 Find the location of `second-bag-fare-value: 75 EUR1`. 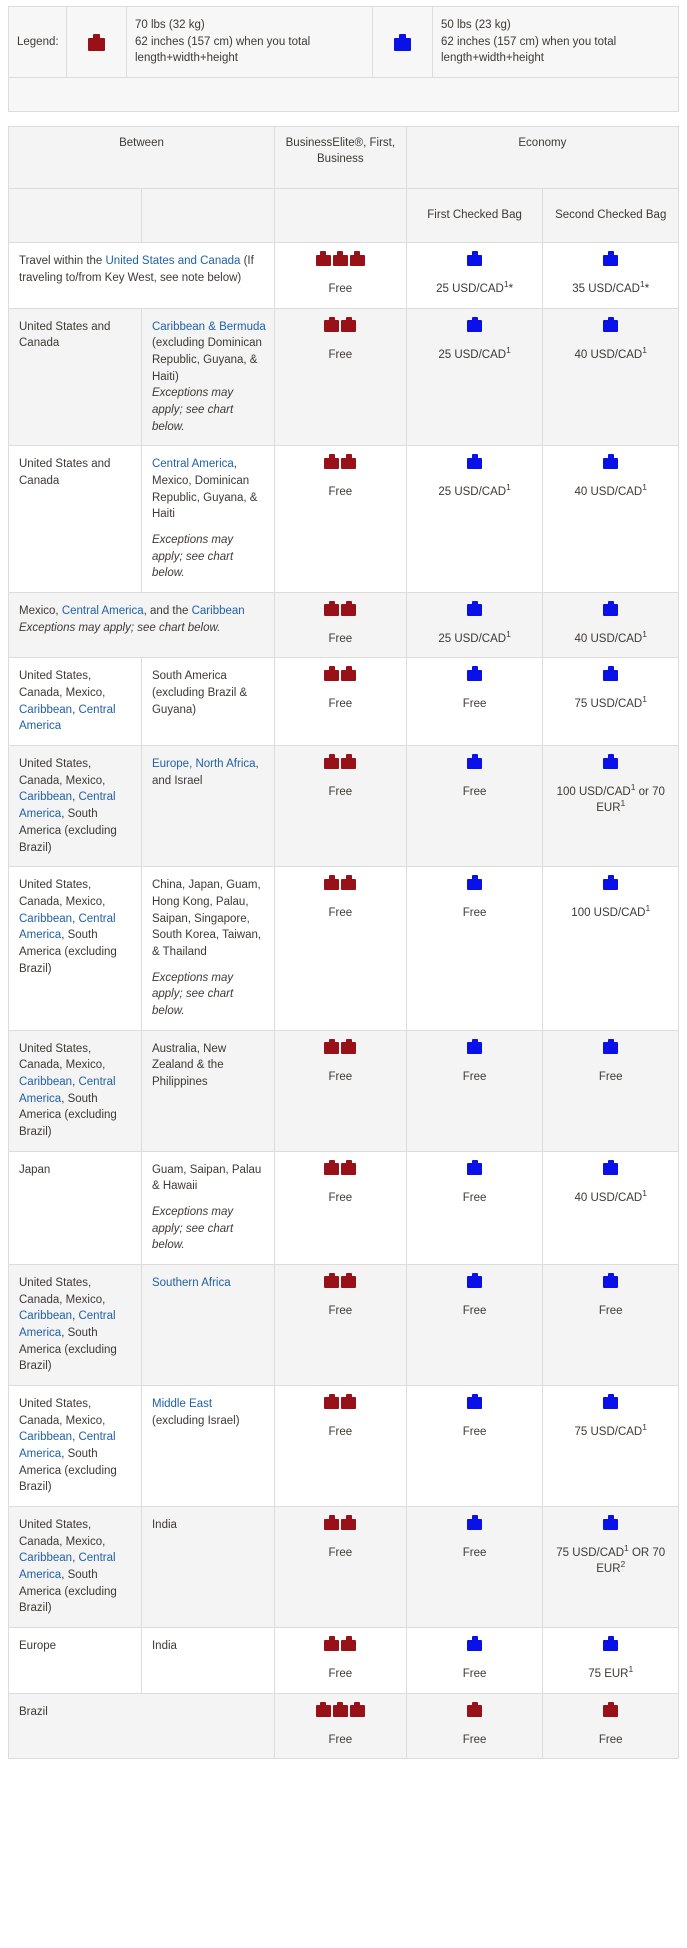

second-bag-fare-value: 75 EUR1 is located at coordinates (611, 1672).